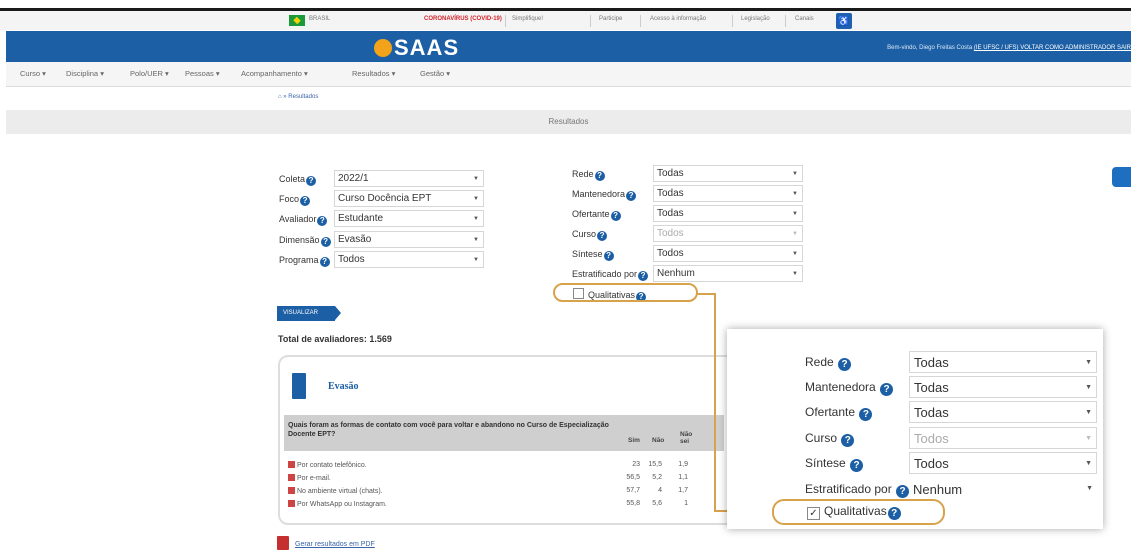 This screenshot has width=1131, height=558. I want to click on visualizar-button: VISUALIZAR, so click(309, 313).